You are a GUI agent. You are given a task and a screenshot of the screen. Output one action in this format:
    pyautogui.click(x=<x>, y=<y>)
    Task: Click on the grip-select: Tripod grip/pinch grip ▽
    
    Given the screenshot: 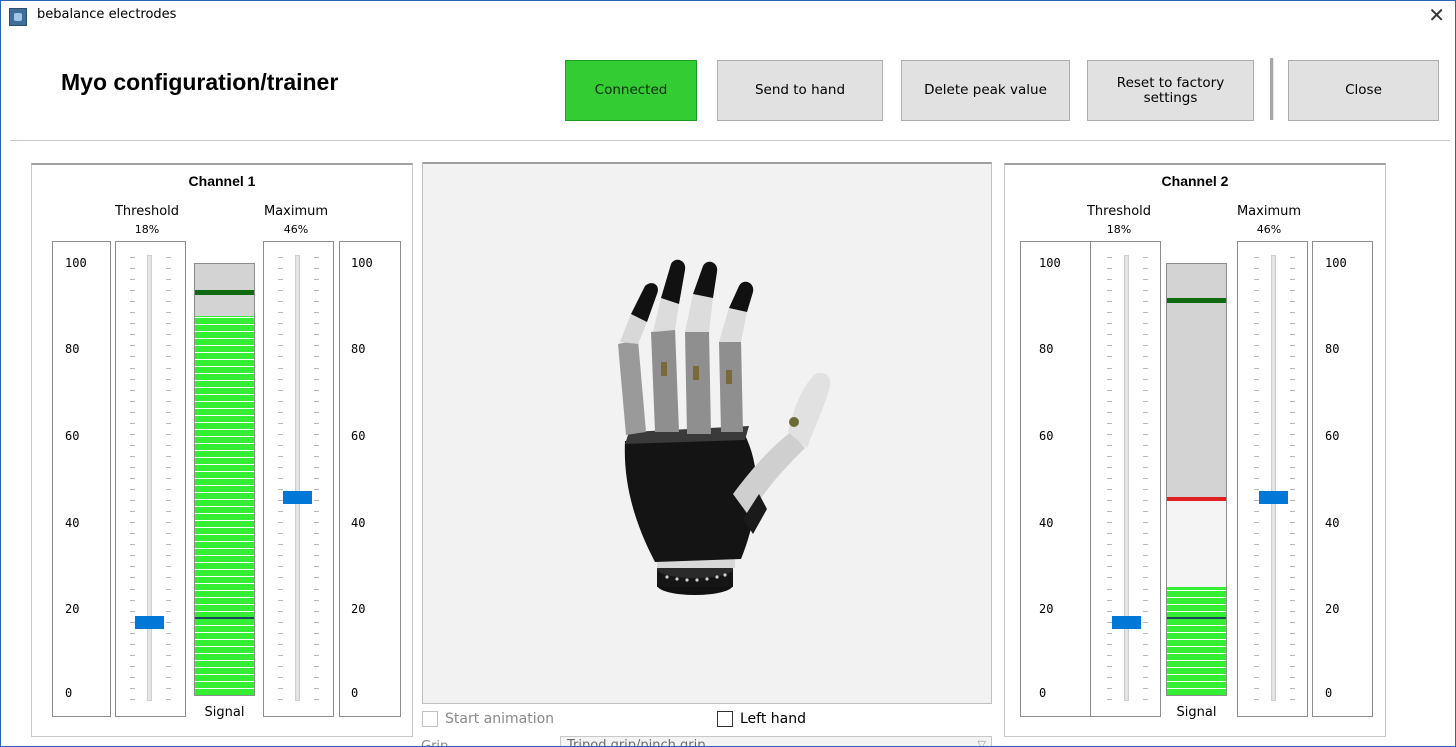 What is the action you would take?
    pyautogui.click(x=776, y=741)
    